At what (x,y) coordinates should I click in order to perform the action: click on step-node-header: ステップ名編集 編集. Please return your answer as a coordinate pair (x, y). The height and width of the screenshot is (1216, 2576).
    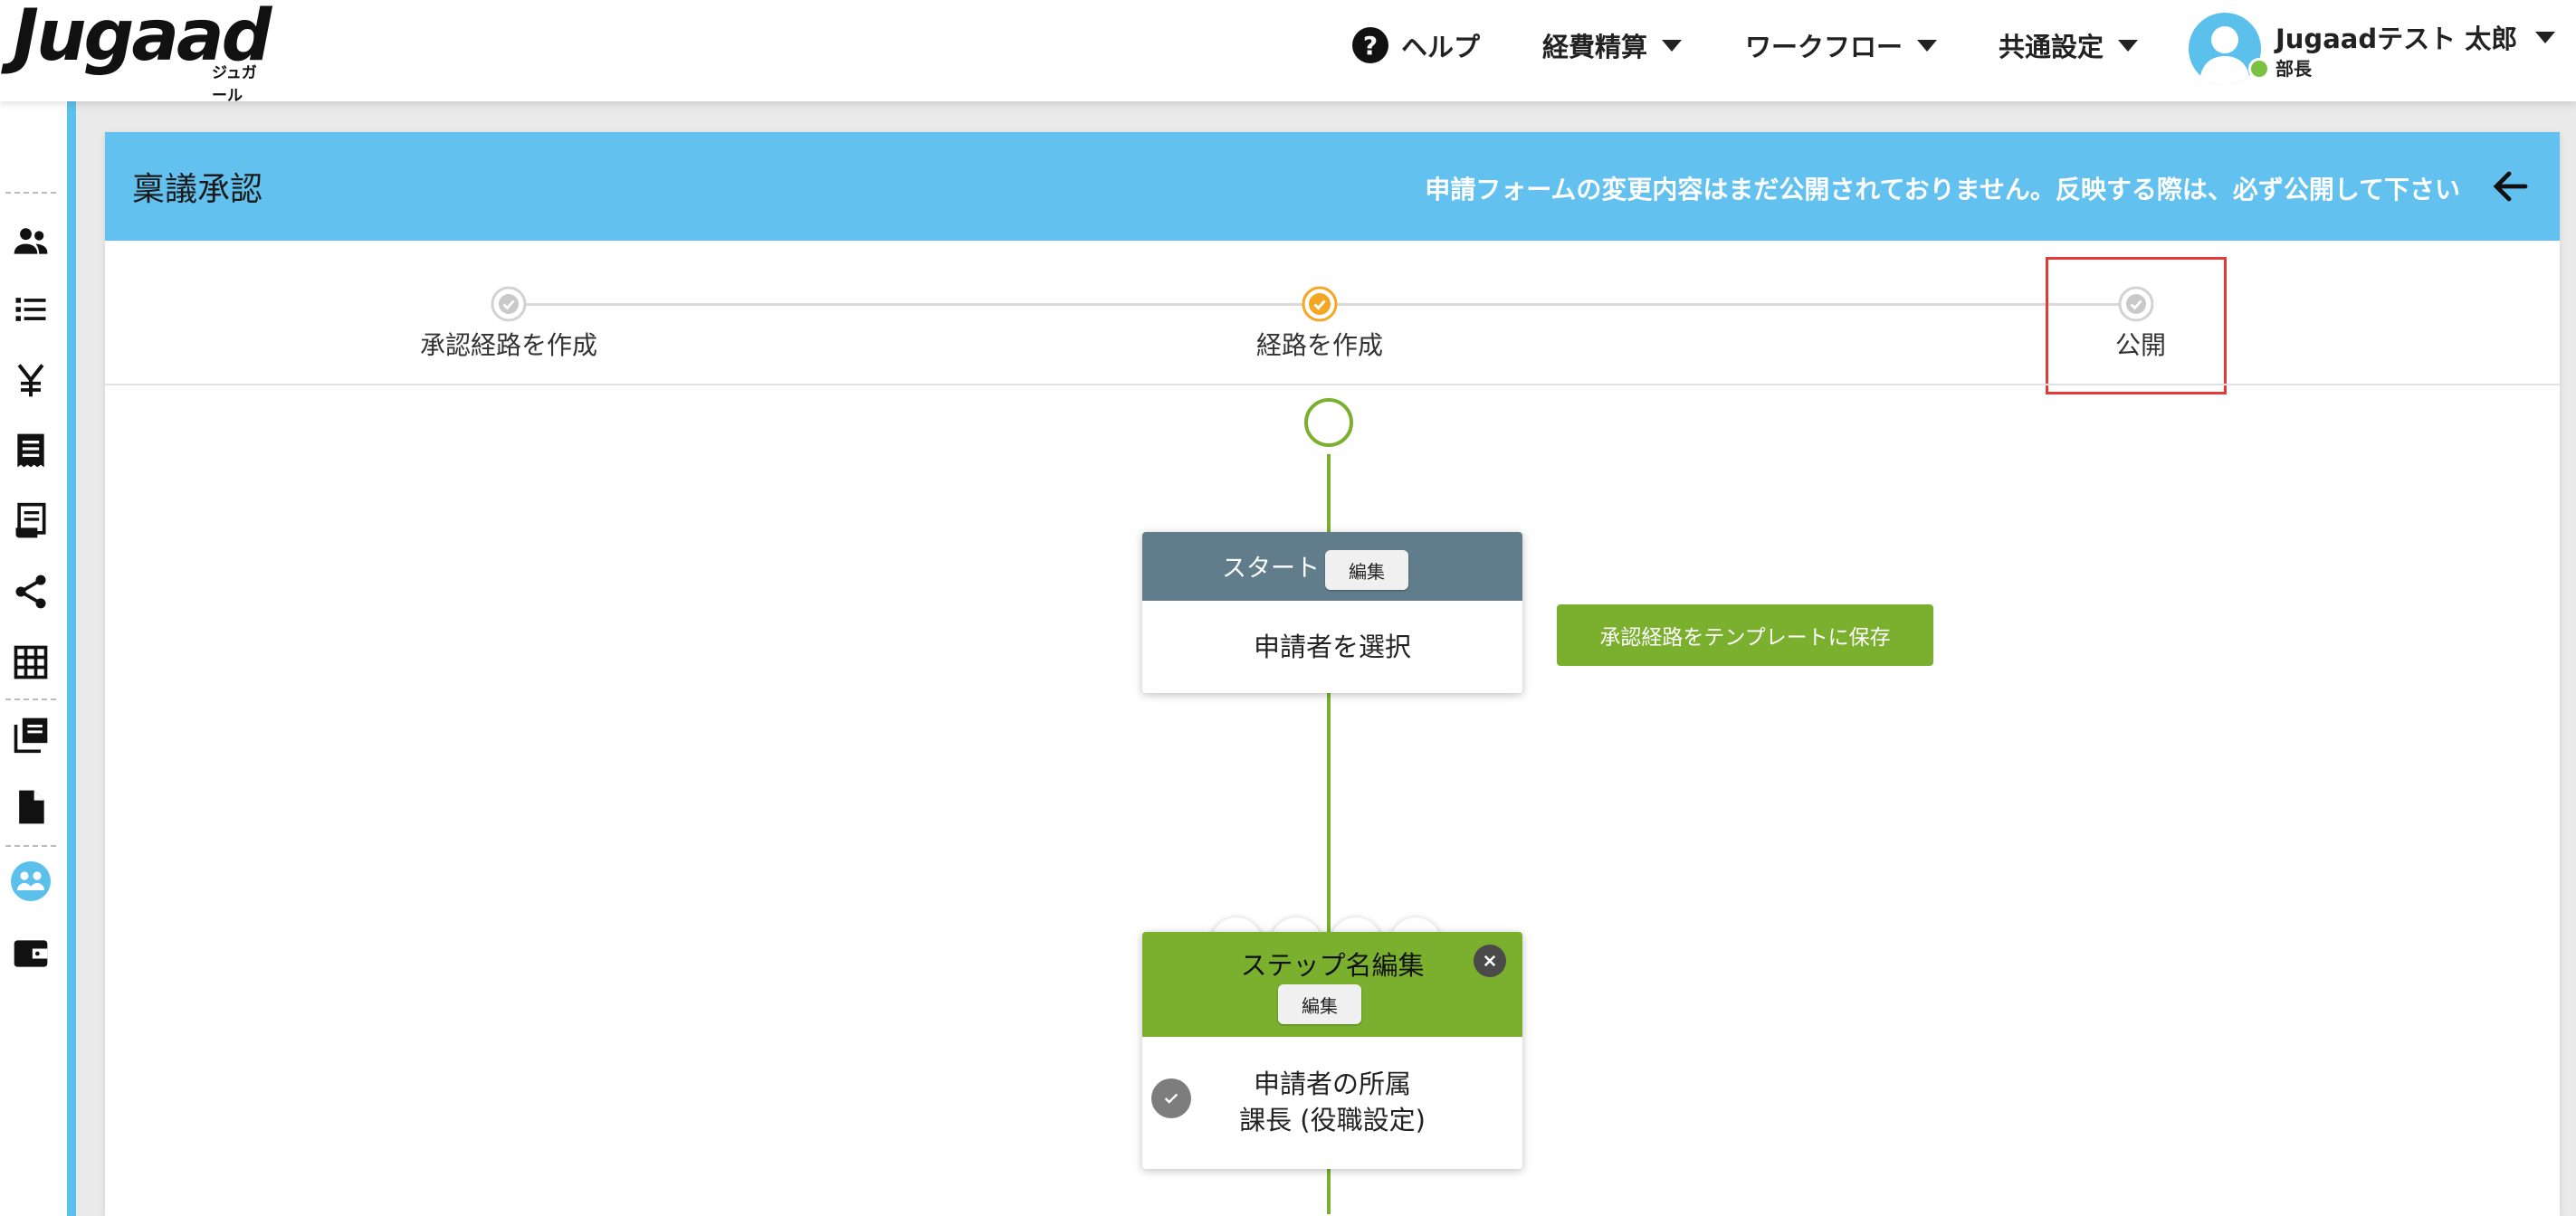
    Looking at the image, I should click on (1332, 985).